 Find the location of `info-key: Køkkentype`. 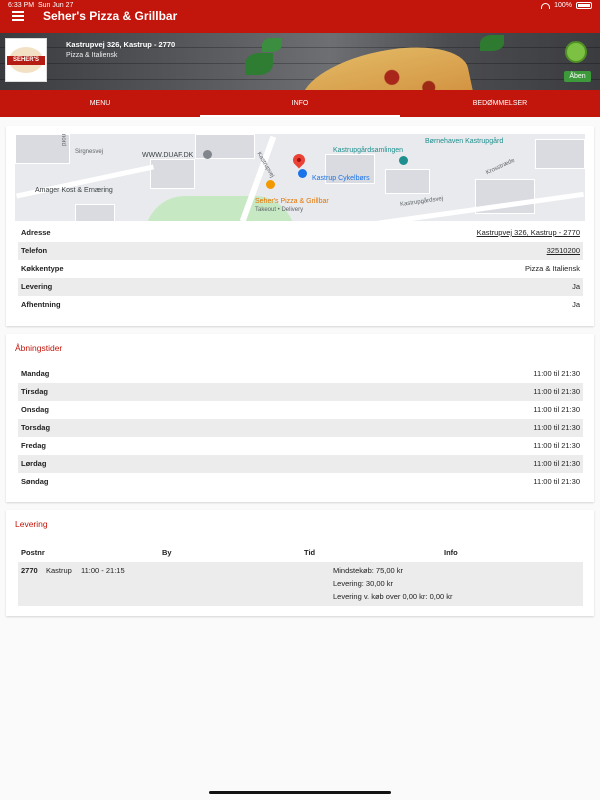

info-key: Køkkentype is located at coordinates (42, 268).